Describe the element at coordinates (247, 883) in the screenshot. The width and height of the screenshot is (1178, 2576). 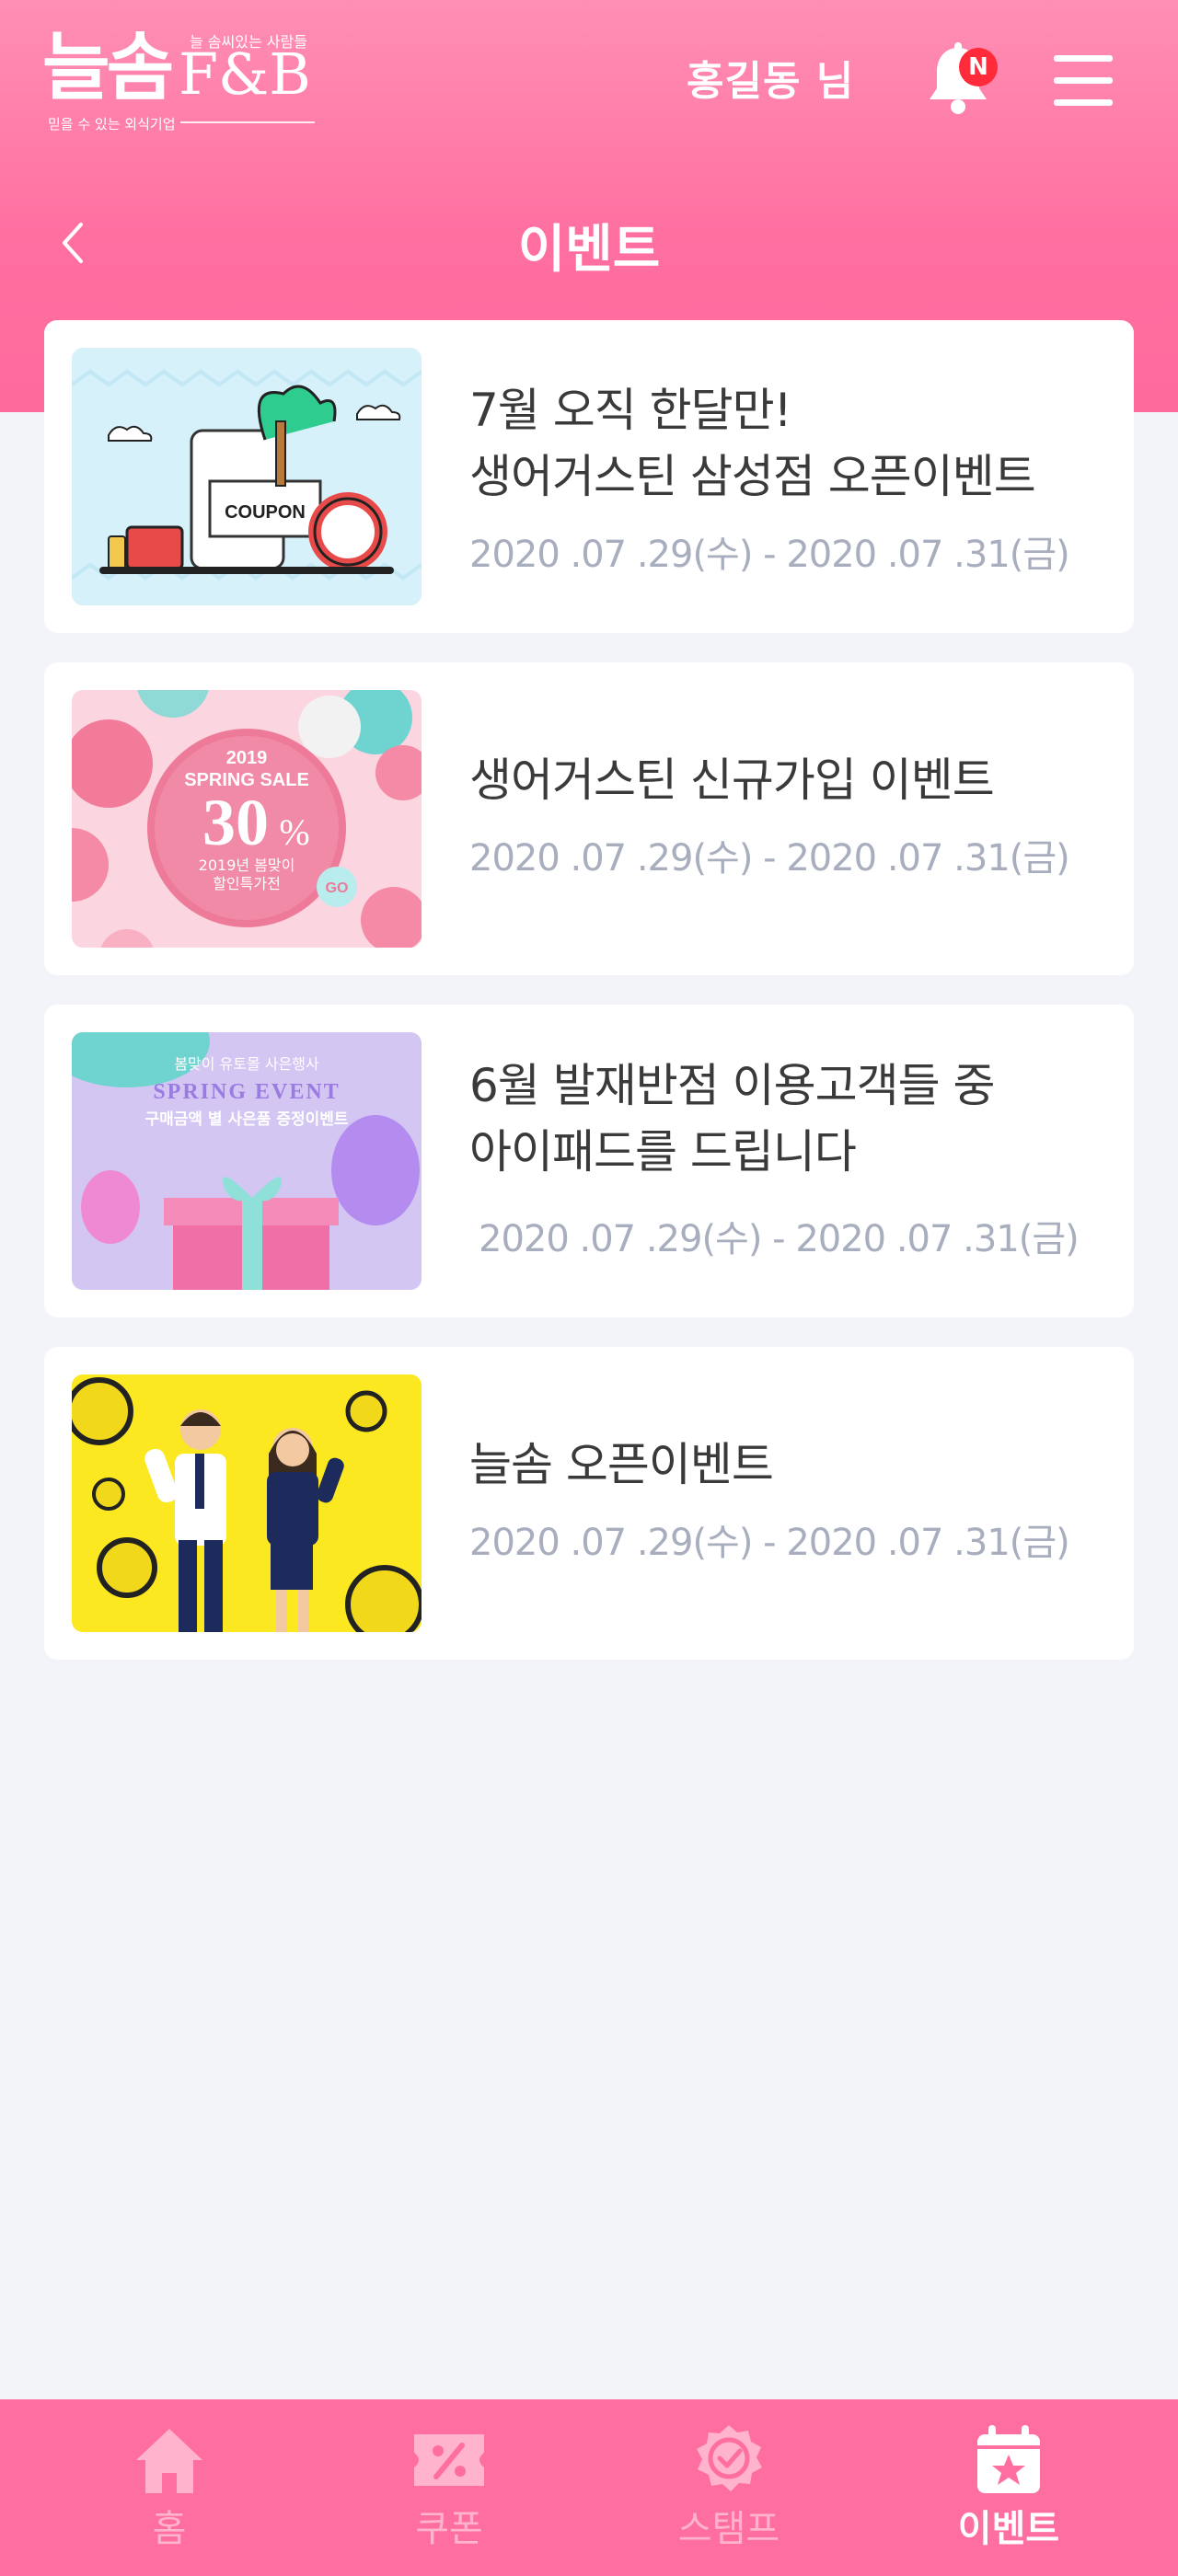
I see `sale-line2: 할인특가전` at that location.